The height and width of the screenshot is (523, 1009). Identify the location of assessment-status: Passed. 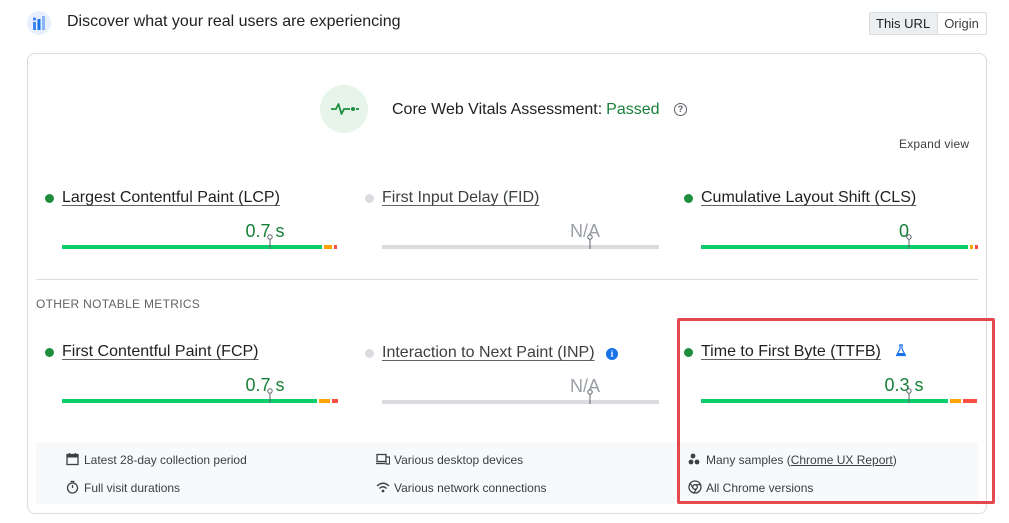
(633, 109).